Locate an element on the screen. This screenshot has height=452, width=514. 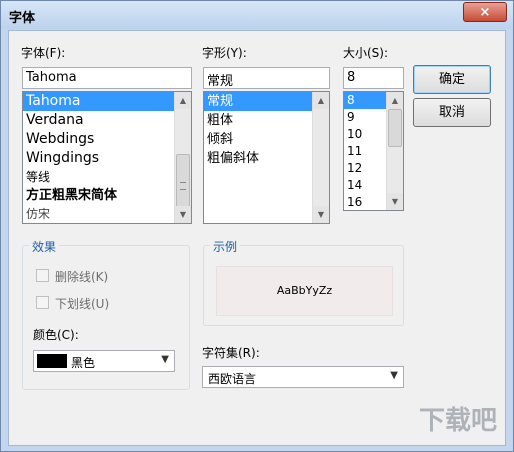
style-list-item: 粗偏斜体 is located at coordinates (266, 158).